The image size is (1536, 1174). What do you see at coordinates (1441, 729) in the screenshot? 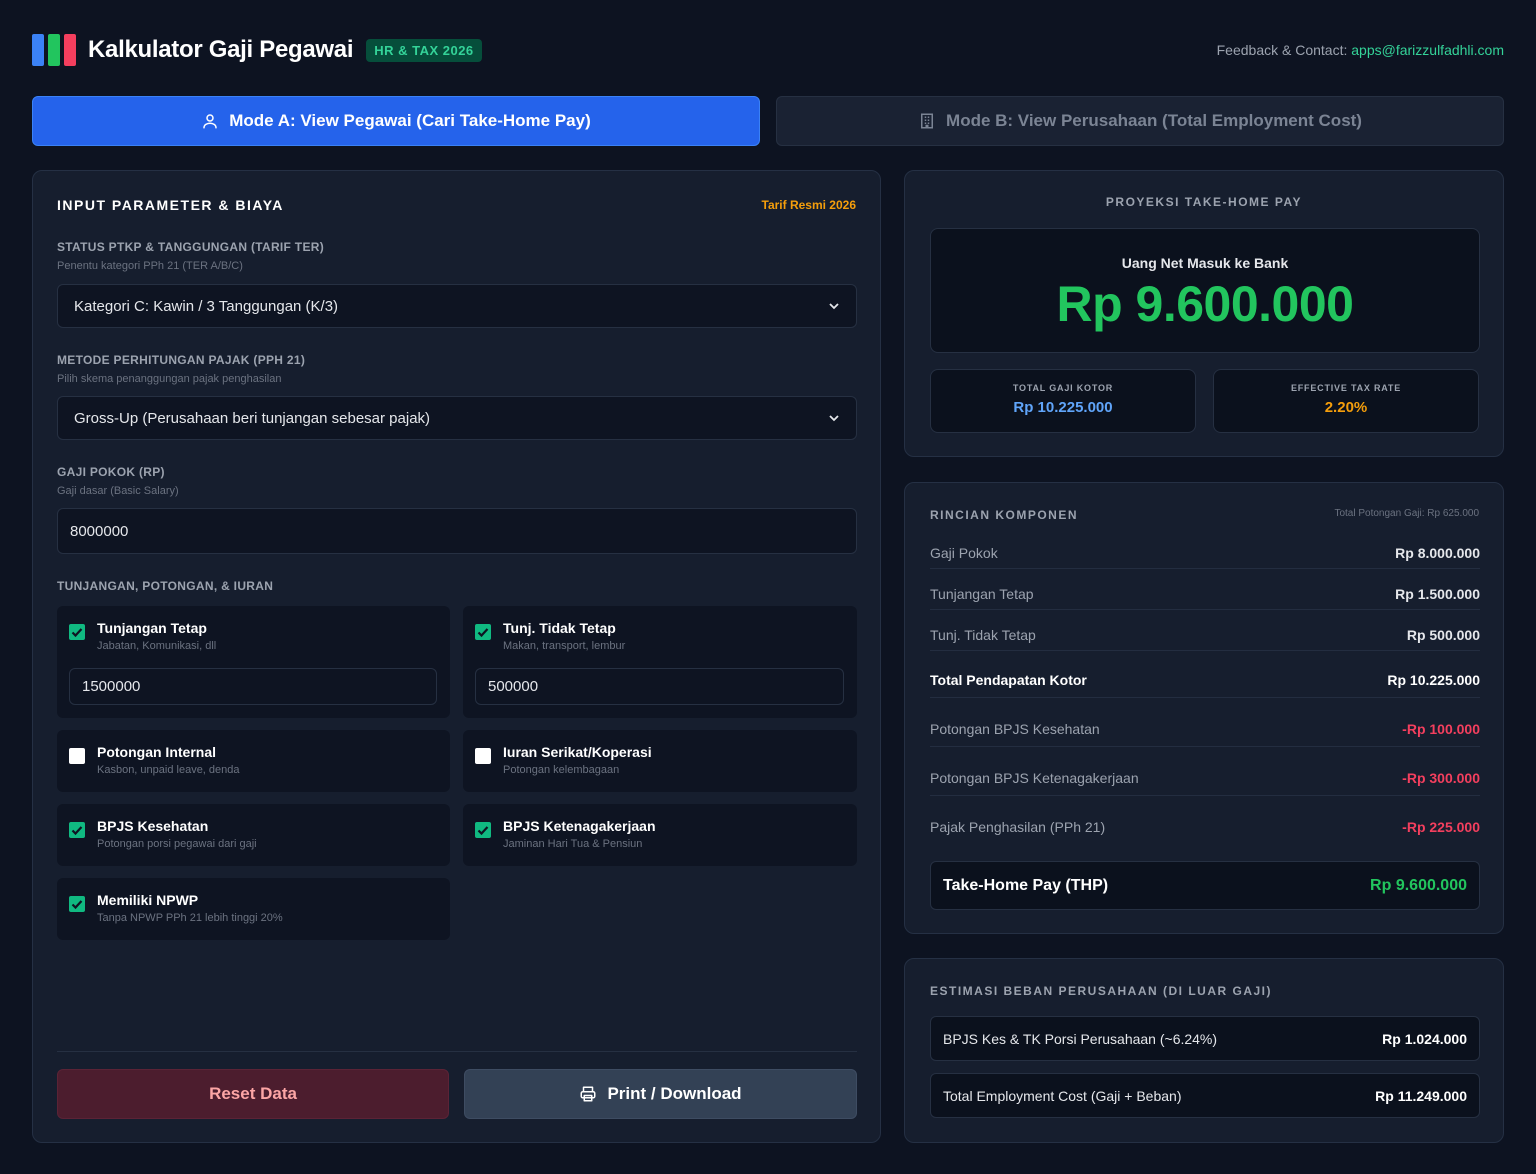
I see `rincian-row-value: -Rp 100.000` at bounding box center [1441, 729].